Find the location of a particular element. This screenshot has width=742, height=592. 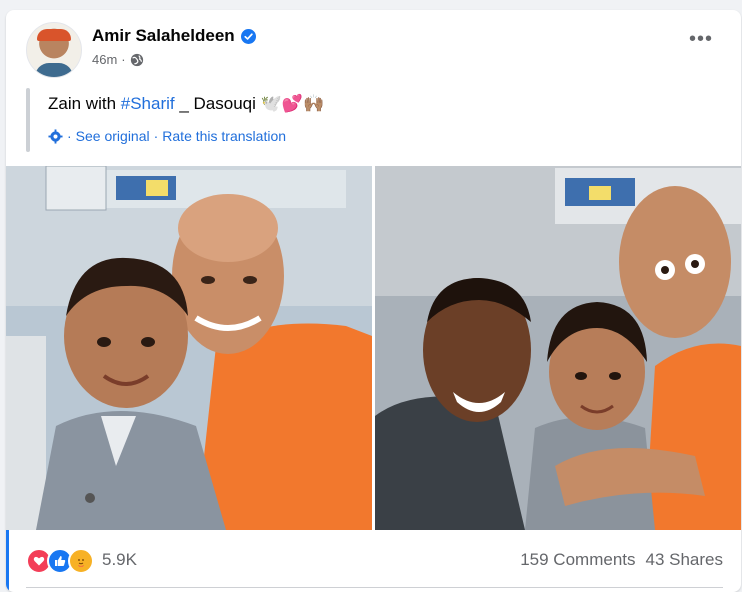

hashtag-link: #Sharif is located at coordinates (148, 103).